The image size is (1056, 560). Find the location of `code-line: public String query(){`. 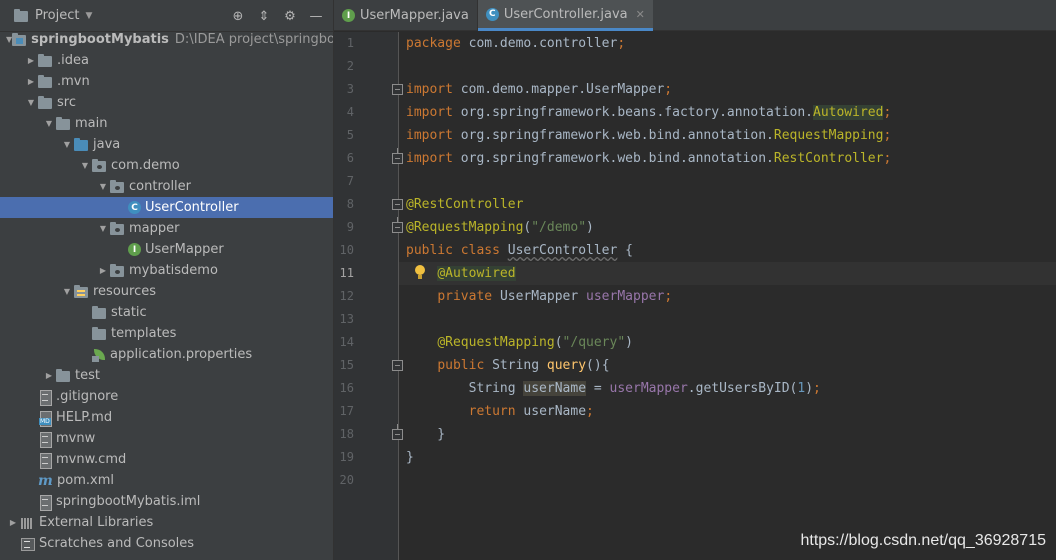

code-line: public String query(){ is located at coordinates (727, 365).